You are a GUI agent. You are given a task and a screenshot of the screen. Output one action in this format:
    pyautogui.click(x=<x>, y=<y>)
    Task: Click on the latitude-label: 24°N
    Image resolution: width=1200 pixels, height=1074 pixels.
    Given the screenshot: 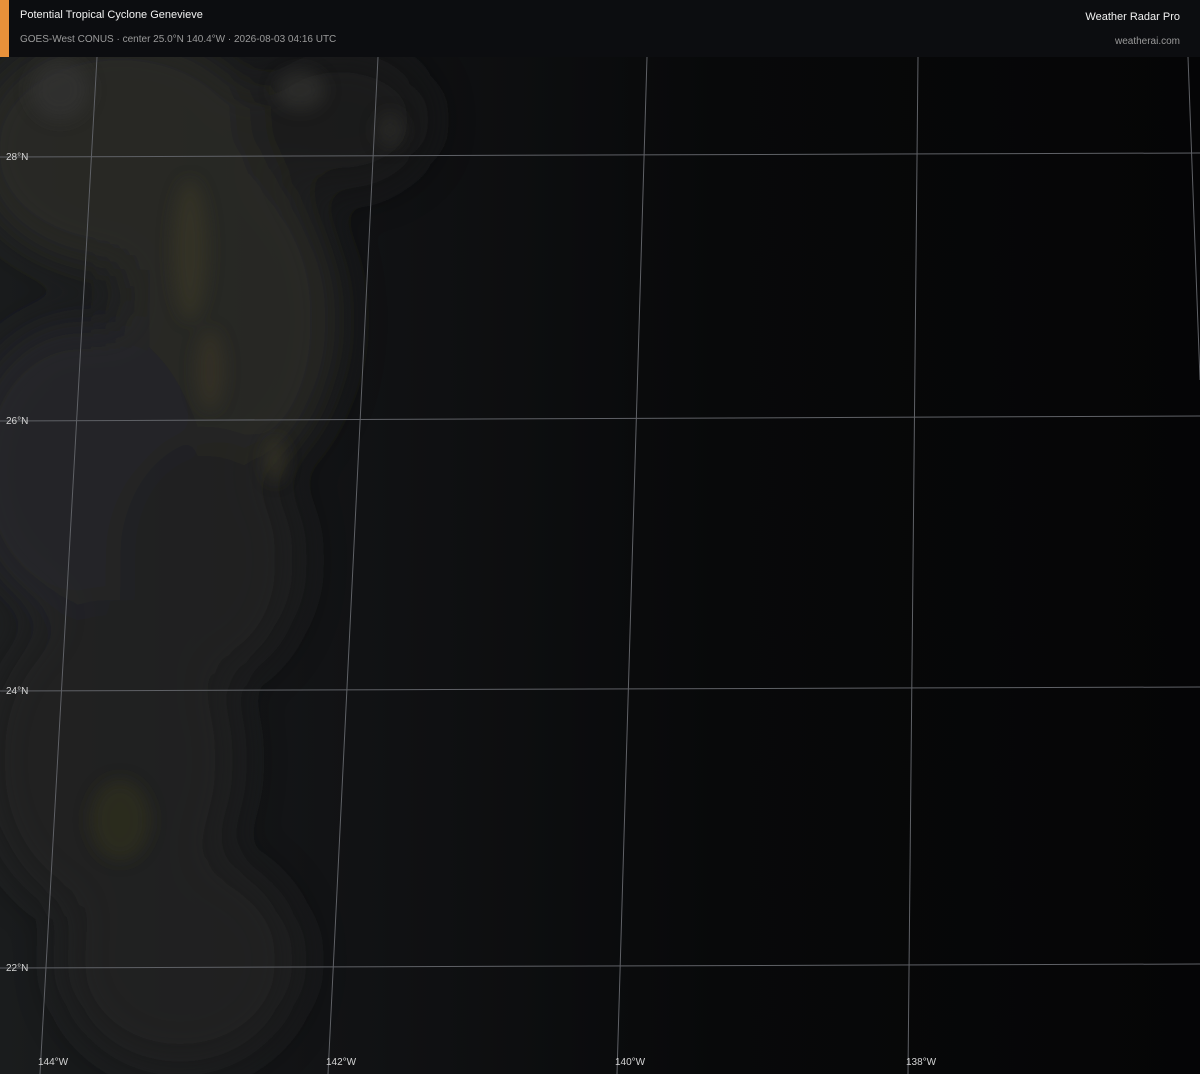 What is the action you would take?
    pyautogui.click(x=17, y=691)
    